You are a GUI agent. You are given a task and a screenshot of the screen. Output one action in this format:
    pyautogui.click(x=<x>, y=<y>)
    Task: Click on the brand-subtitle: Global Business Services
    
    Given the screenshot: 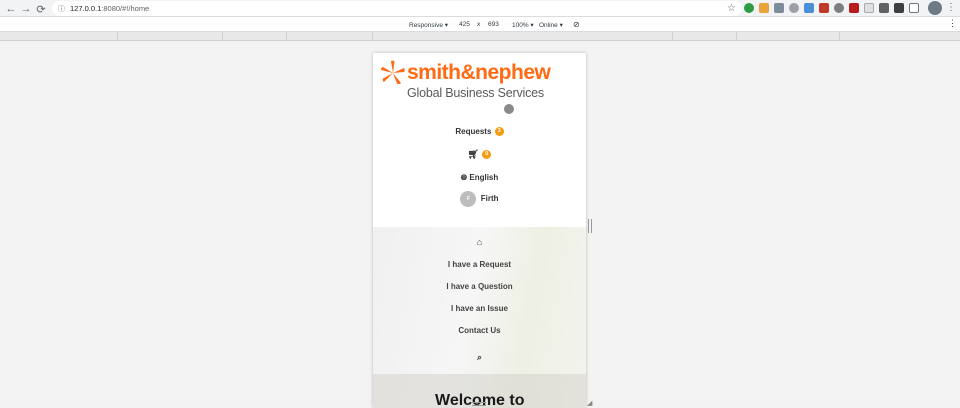 What is the action you would take?
    pyautogui.click(x=475, y=93)
    